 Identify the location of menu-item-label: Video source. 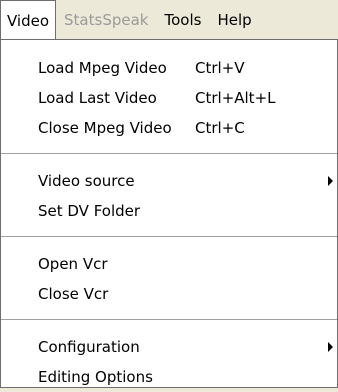
(86, 181).